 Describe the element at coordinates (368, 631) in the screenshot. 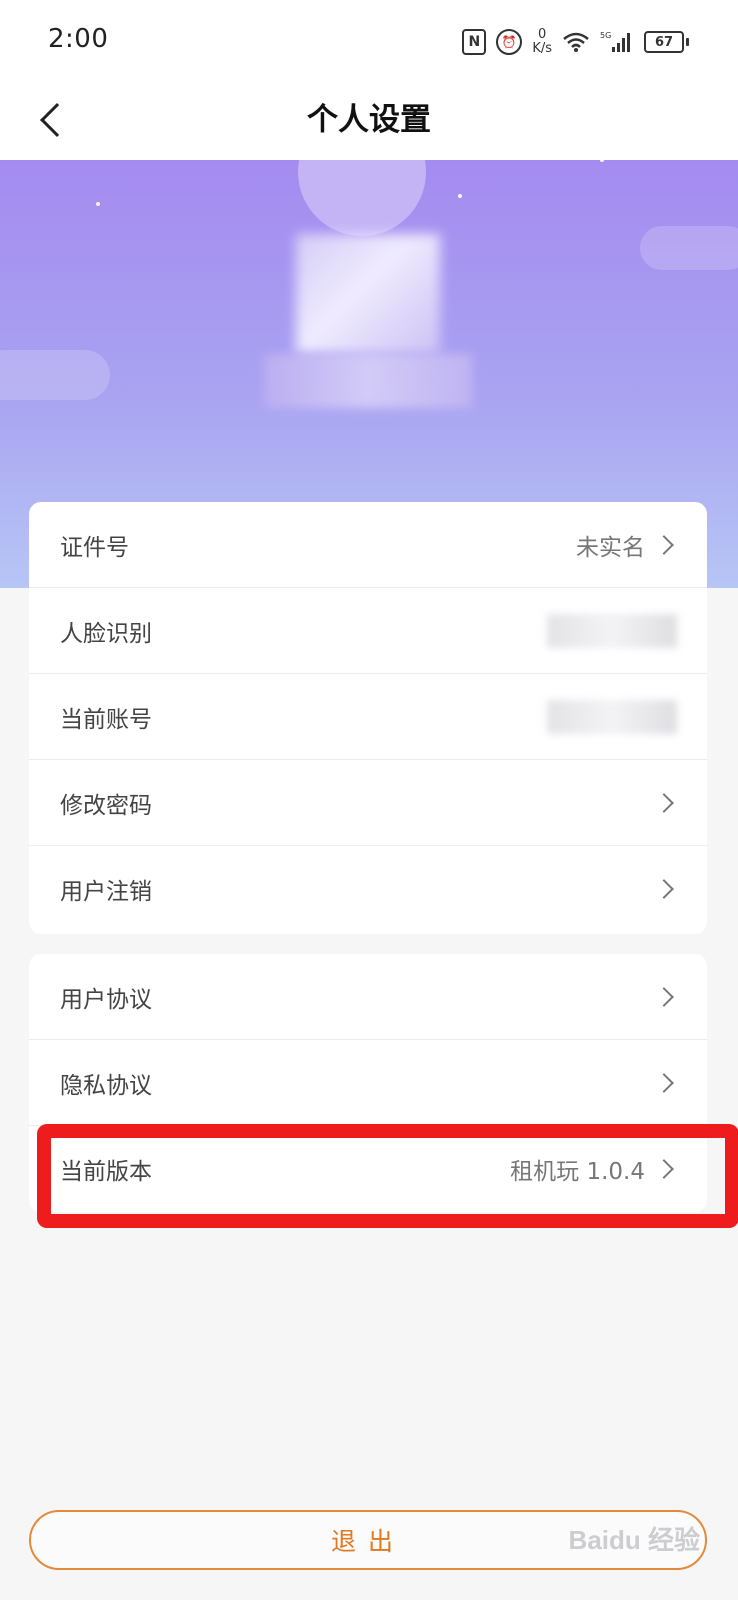

I see `list-item-face-recognition: 人脸识别` at that location.